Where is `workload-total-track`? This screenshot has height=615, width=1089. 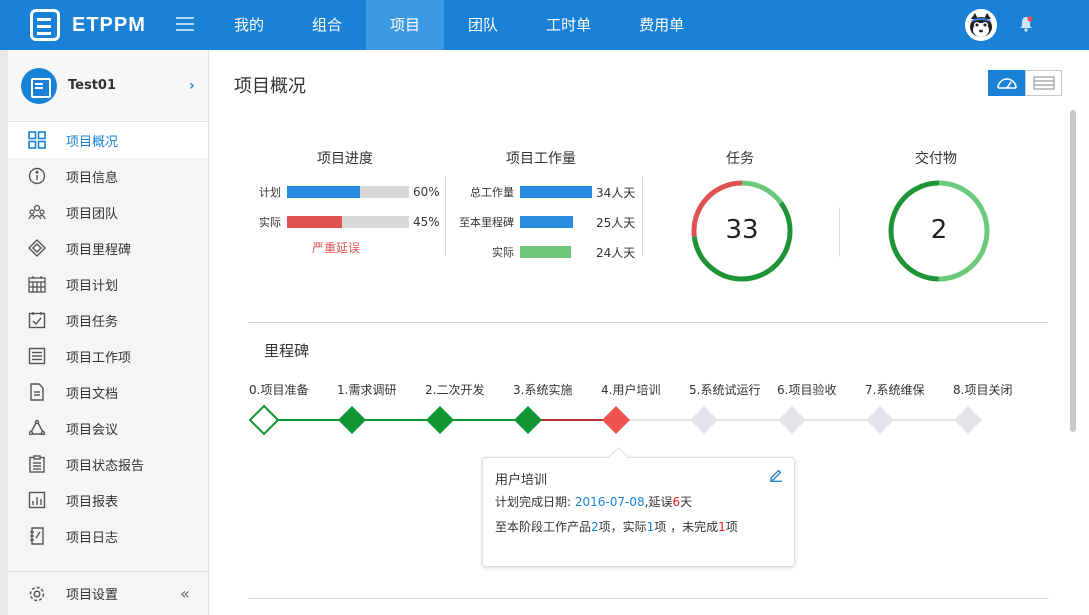 workload-total-track is located at coordinates (556, 192).